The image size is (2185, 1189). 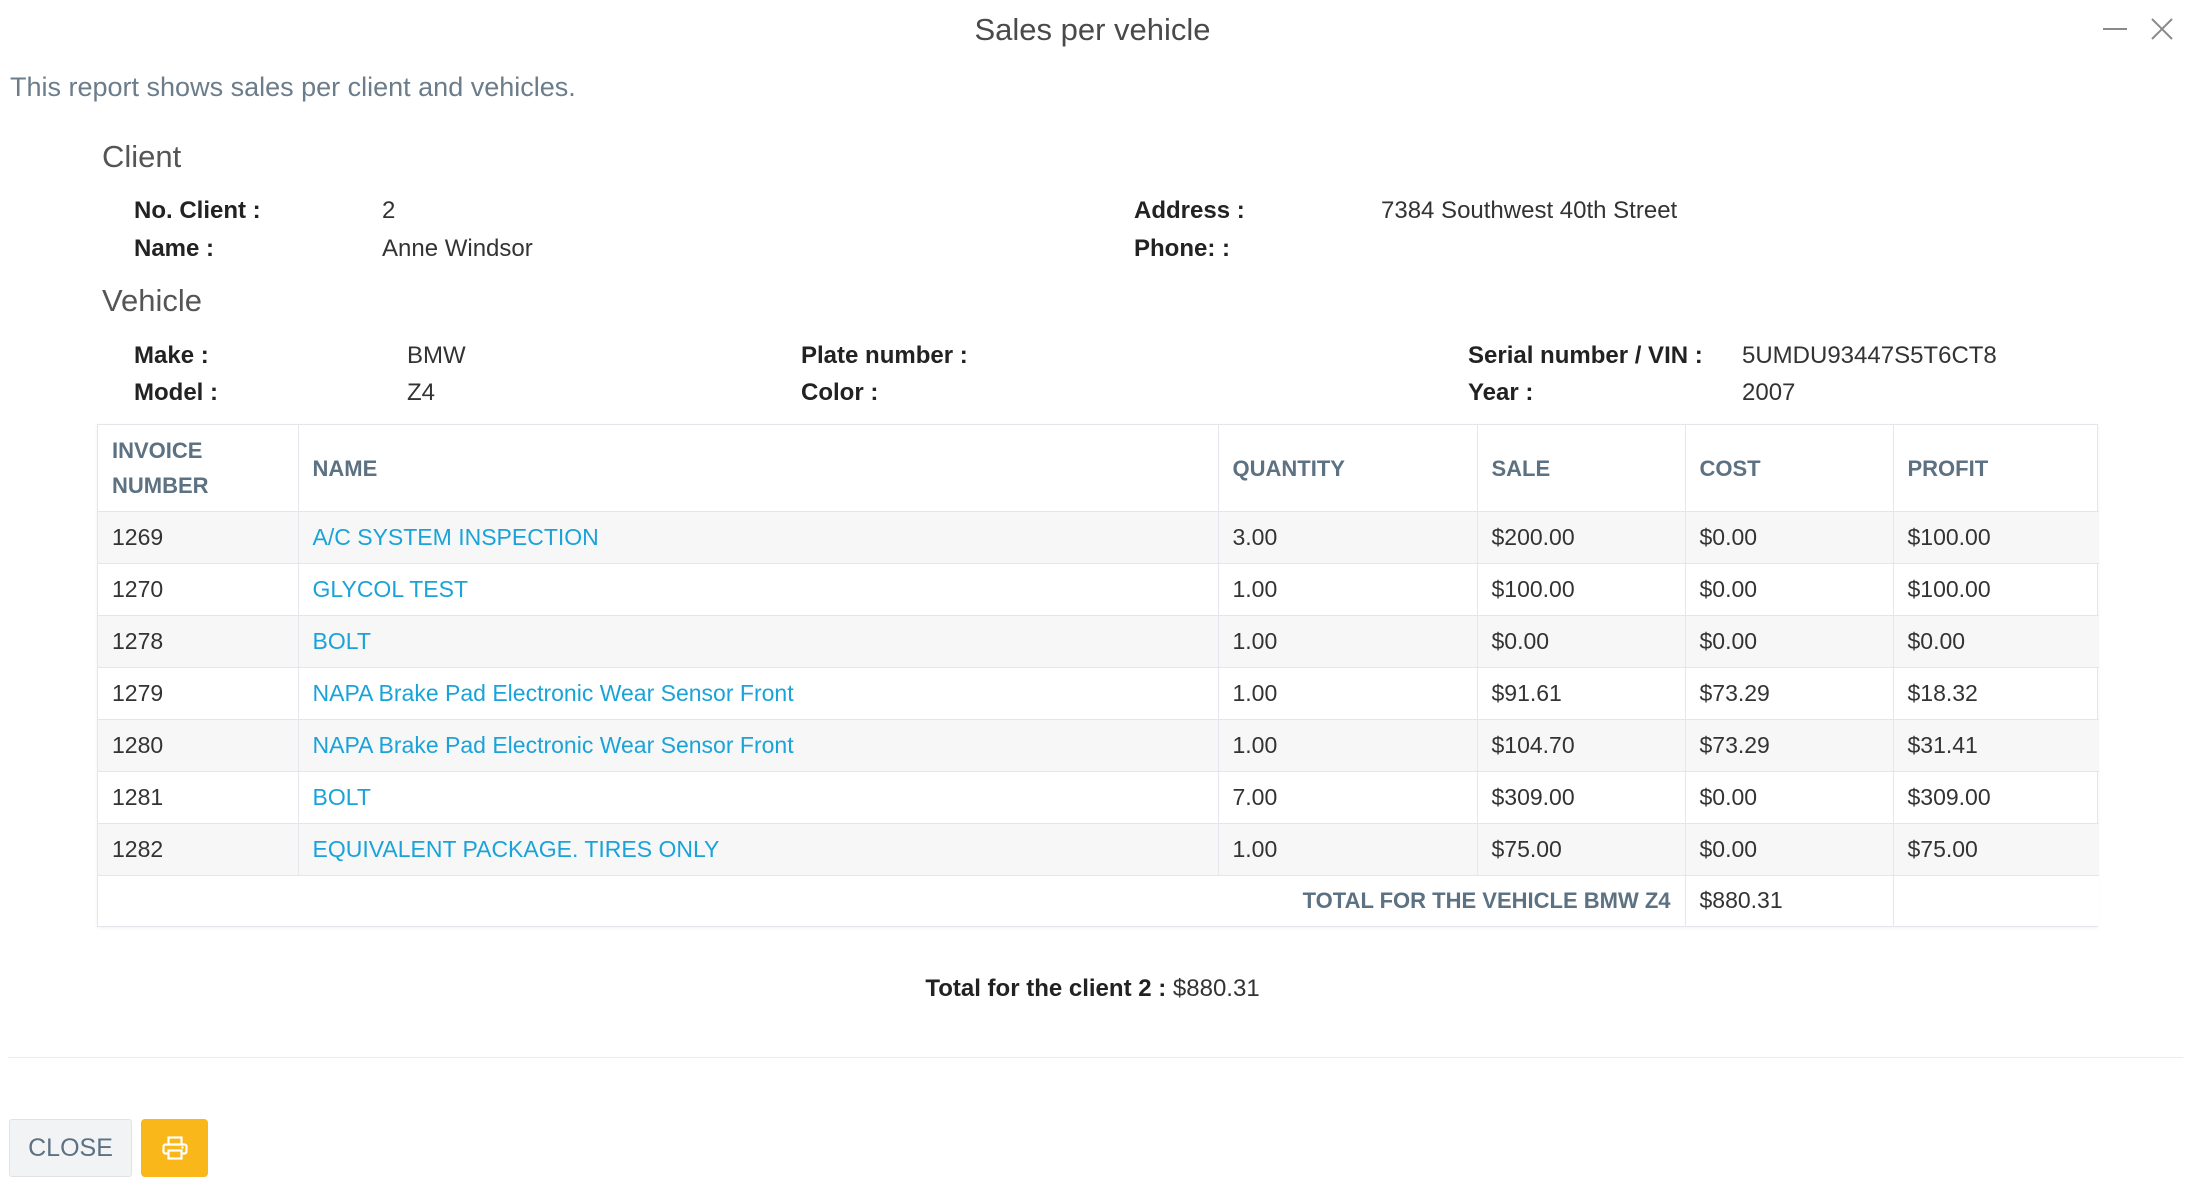 I want to click on print-button, so click(x=174, y=1148).